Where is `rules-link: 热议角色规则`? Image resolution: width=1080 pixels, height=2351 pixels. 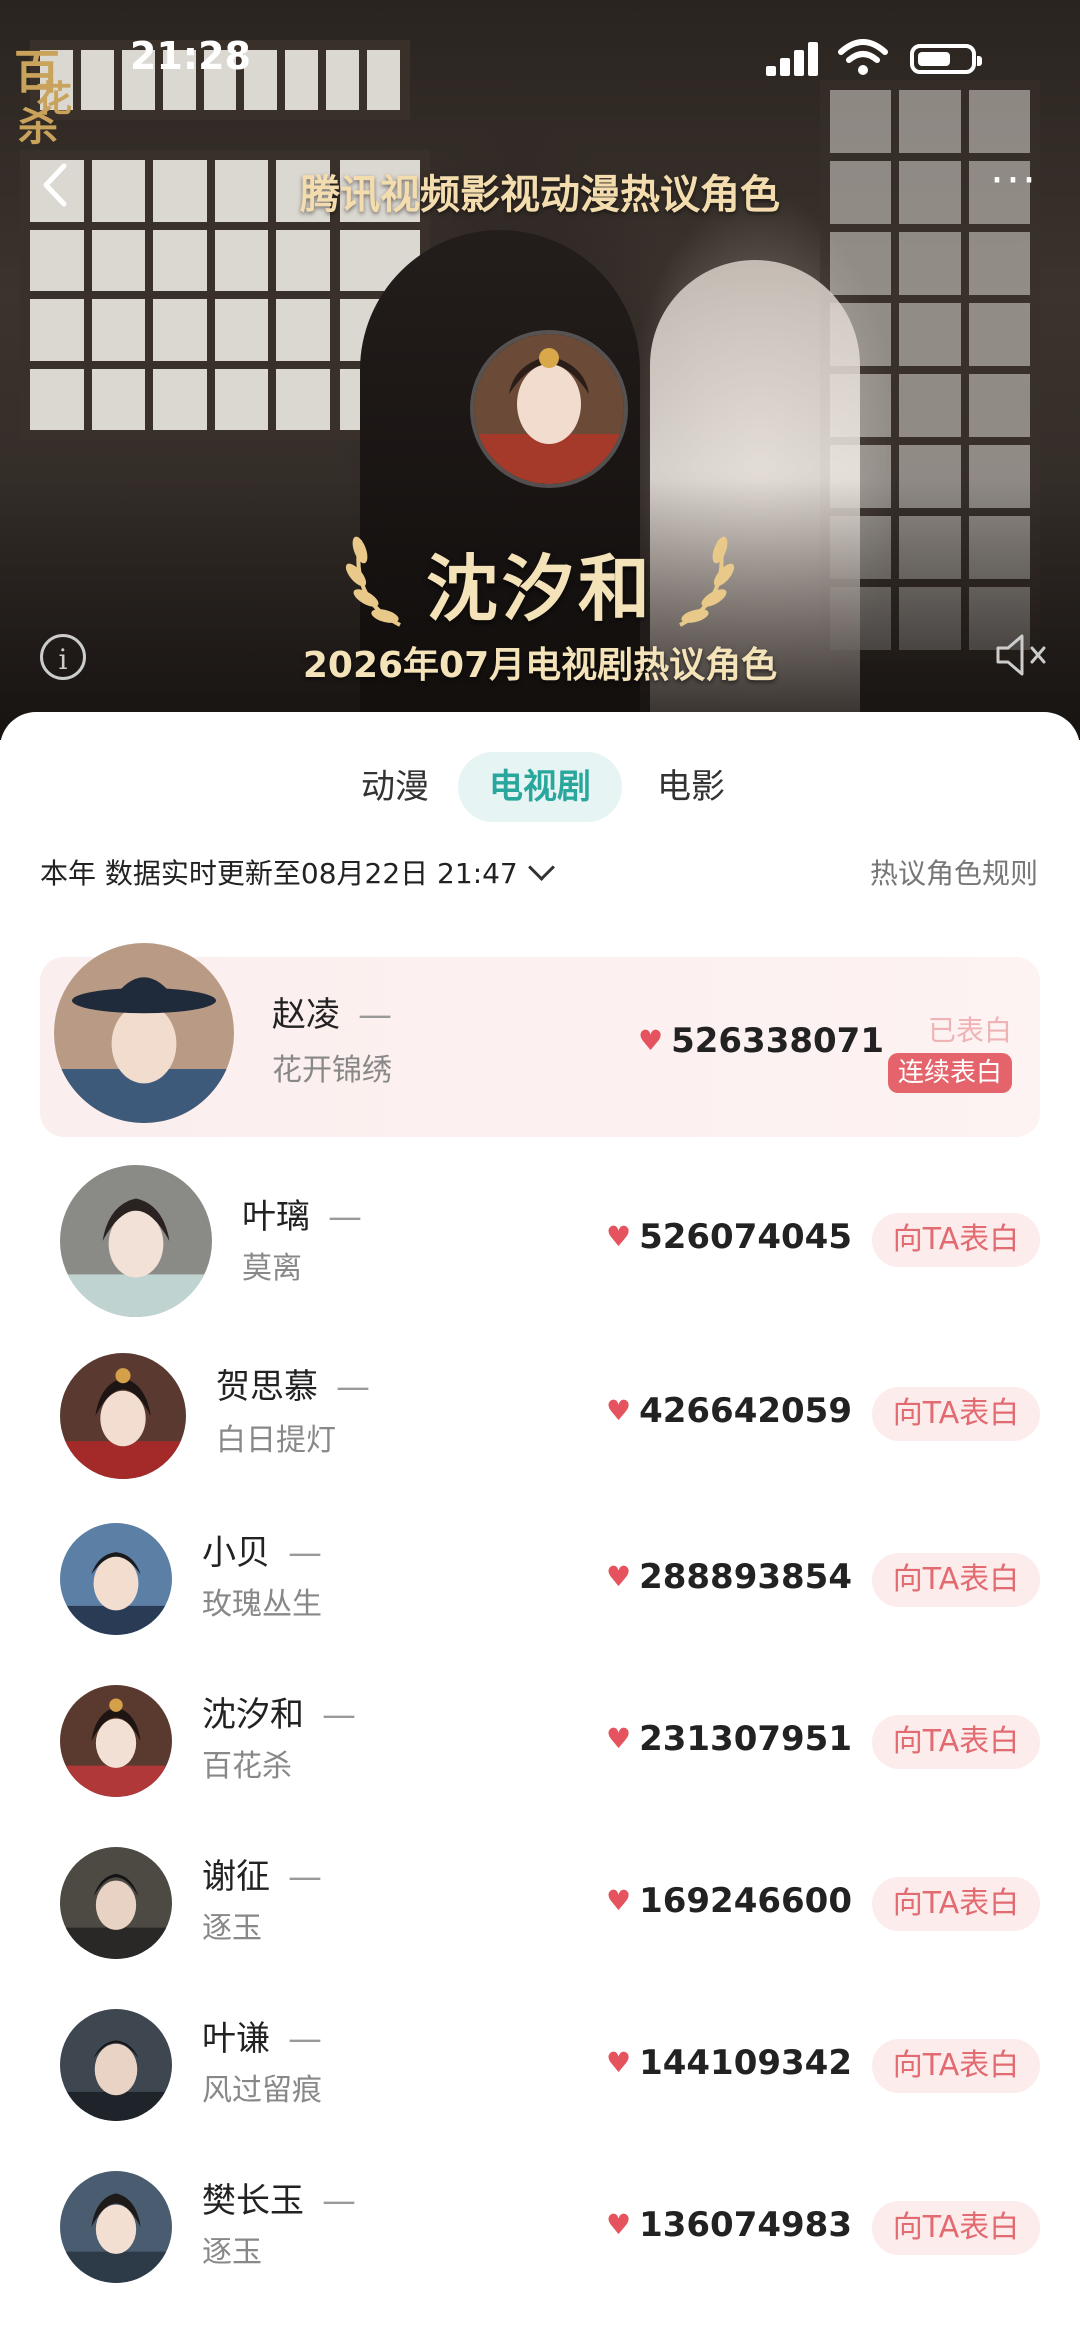 rules-link: 热议角色规则 is located at coordinates (954, 872).